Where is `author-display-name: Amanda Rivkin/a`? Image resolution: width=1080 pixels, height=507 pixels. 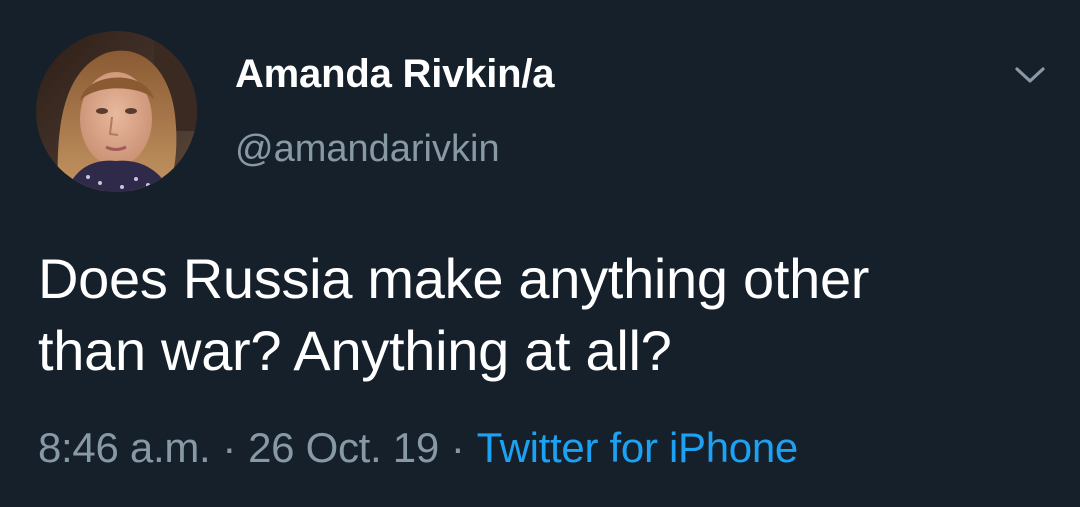 author-display-name: Amanda Rivkin/a is located at coordinates (395, 74).